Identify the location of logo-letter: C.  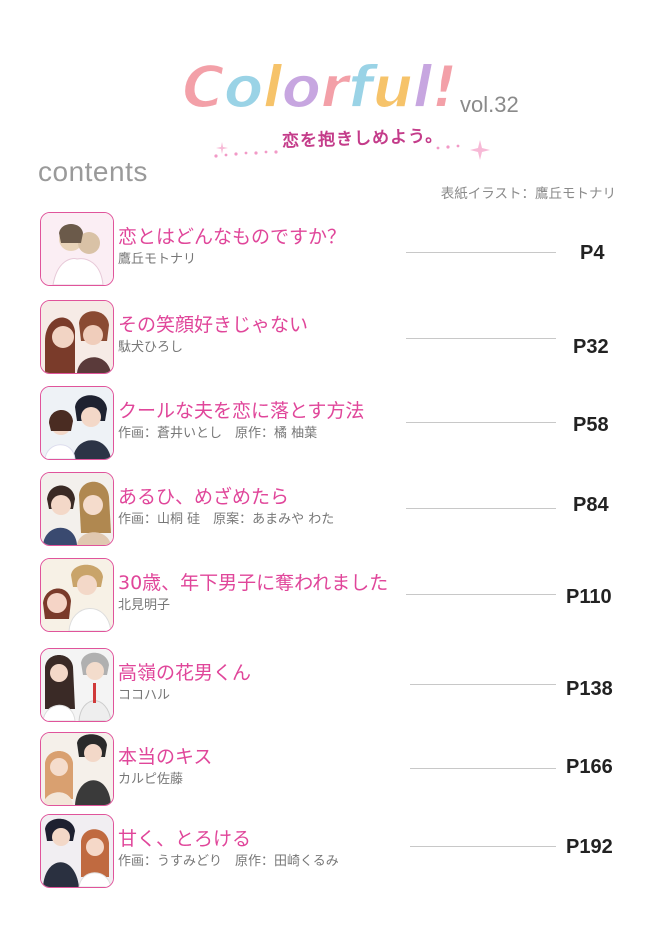
(203, 87).